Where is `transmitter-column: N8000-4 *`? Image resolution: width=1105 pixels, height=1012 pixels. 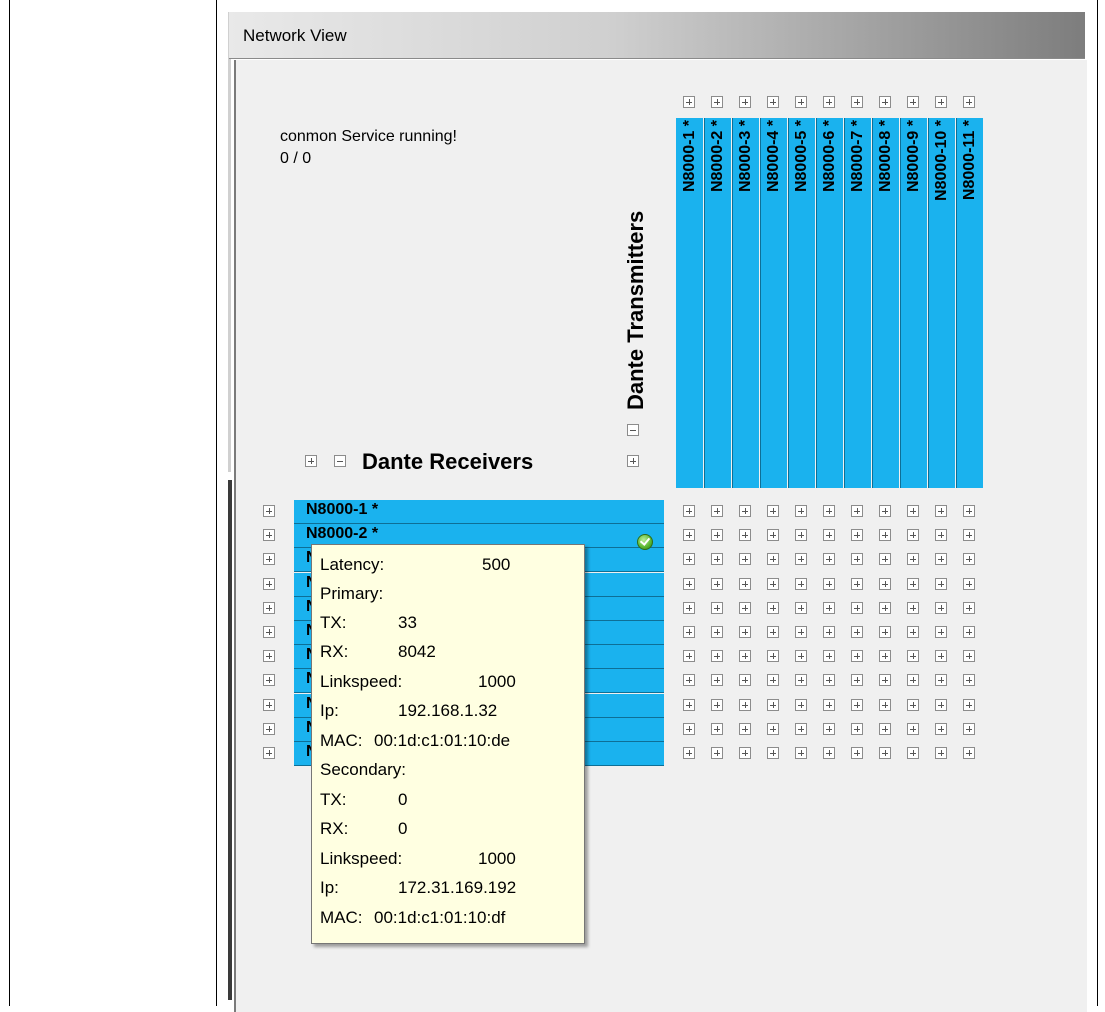 transmitter-column: N8000-4 * is located at coordinates (773, 303).